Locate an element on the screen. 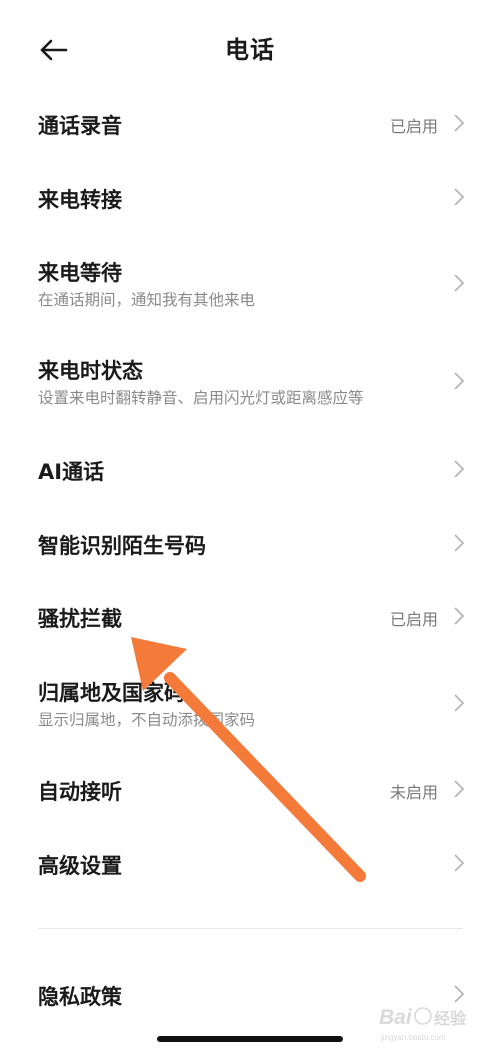  setting-location-country-code: 归属地及国家码 显示归属地，不自动添拨国家码 is located at coordinates (250, 703).